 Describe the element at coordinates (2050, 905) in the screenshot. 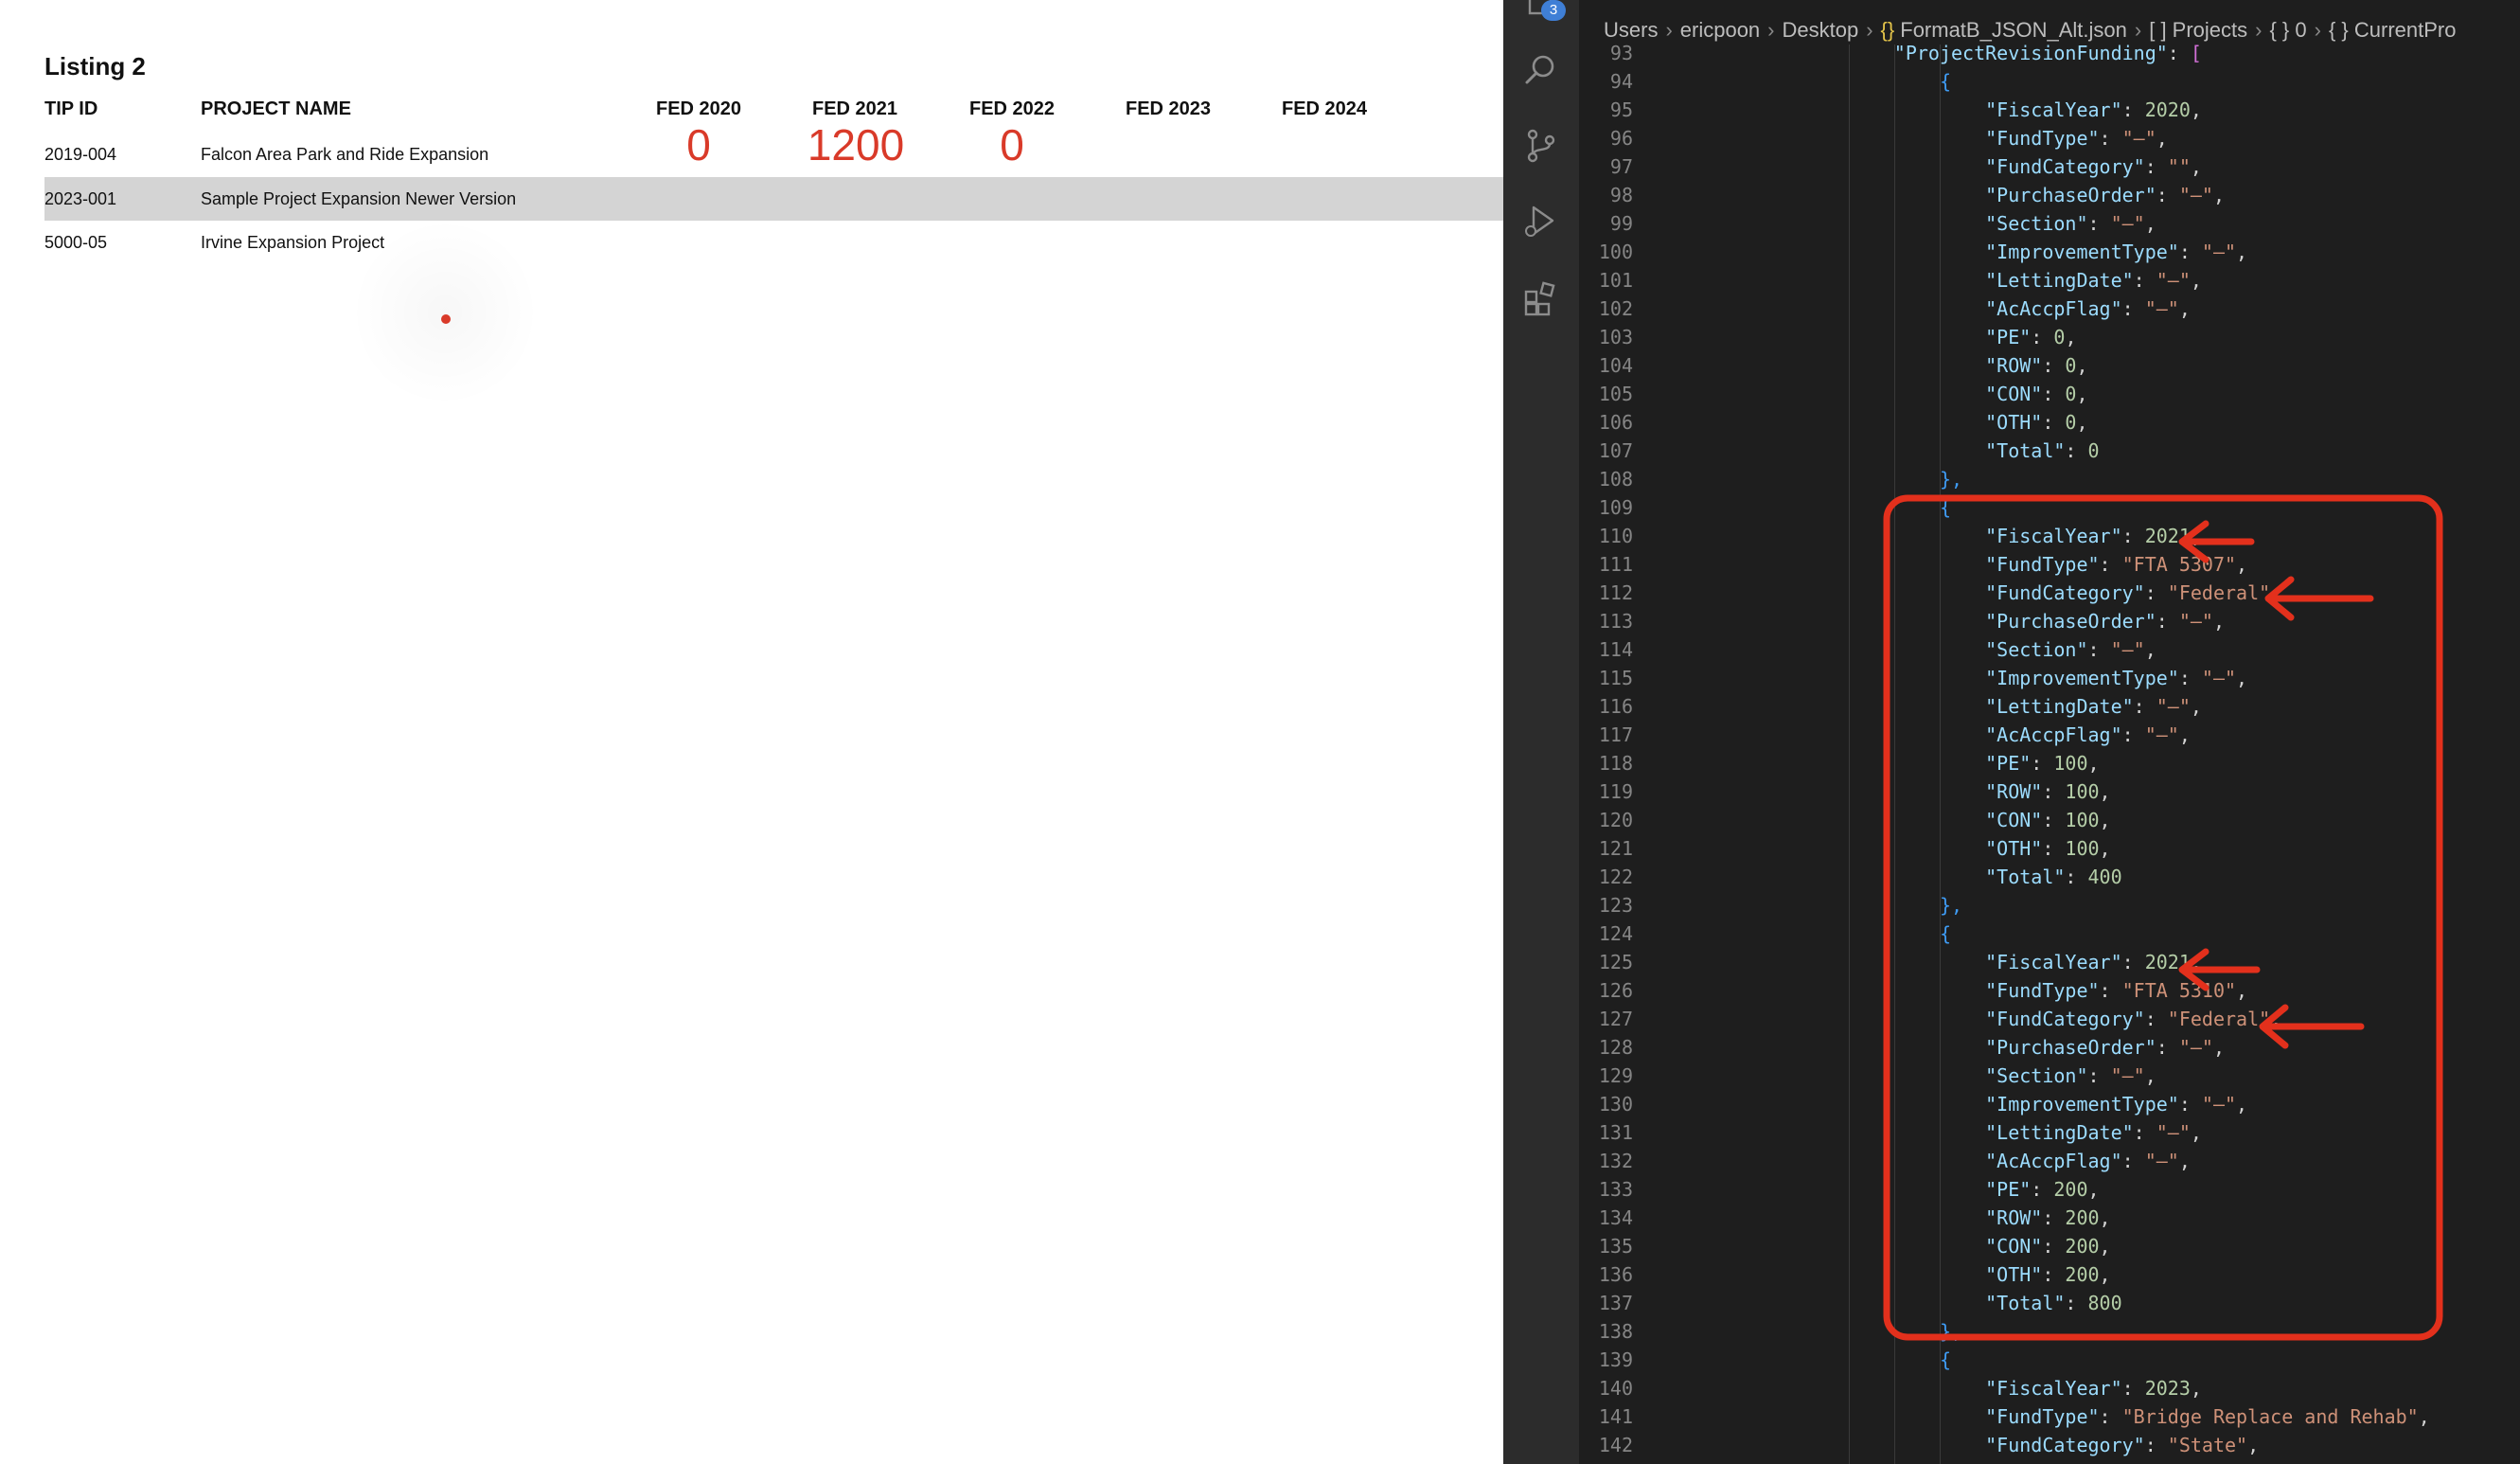

I see `code-line: 123},` at that location.